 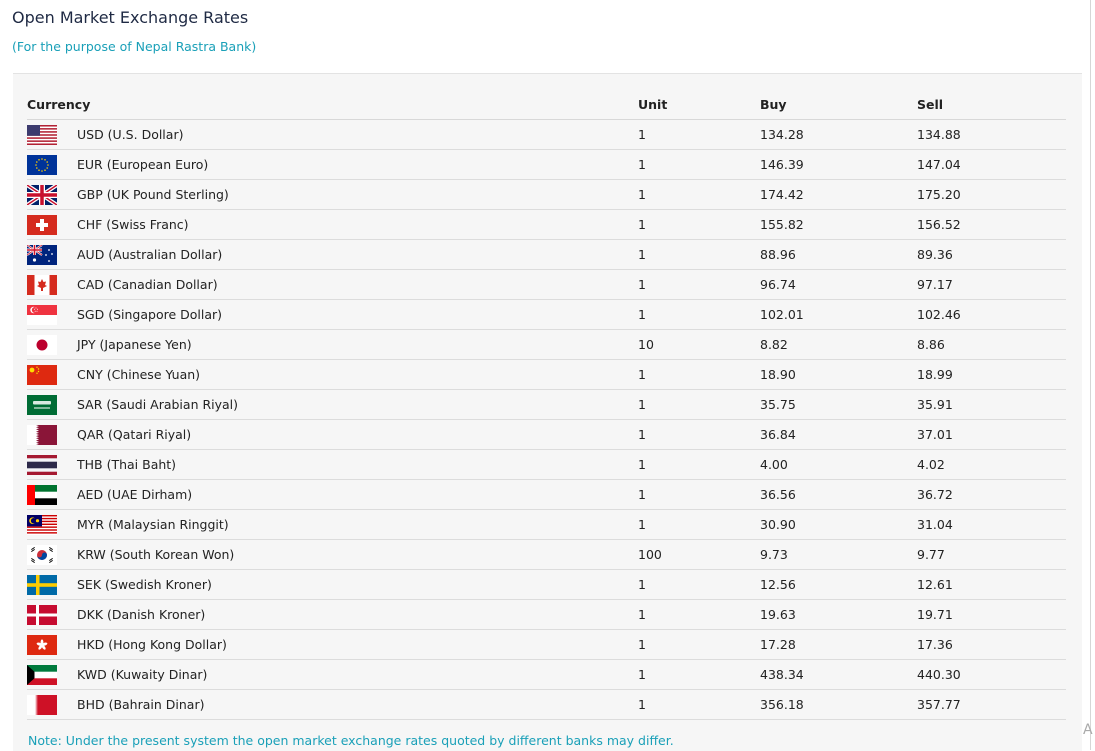 What do you see at coordinates (42, 374) in the screenshot?
I see `flag-cn-icon` at bounding box center [42, 374].